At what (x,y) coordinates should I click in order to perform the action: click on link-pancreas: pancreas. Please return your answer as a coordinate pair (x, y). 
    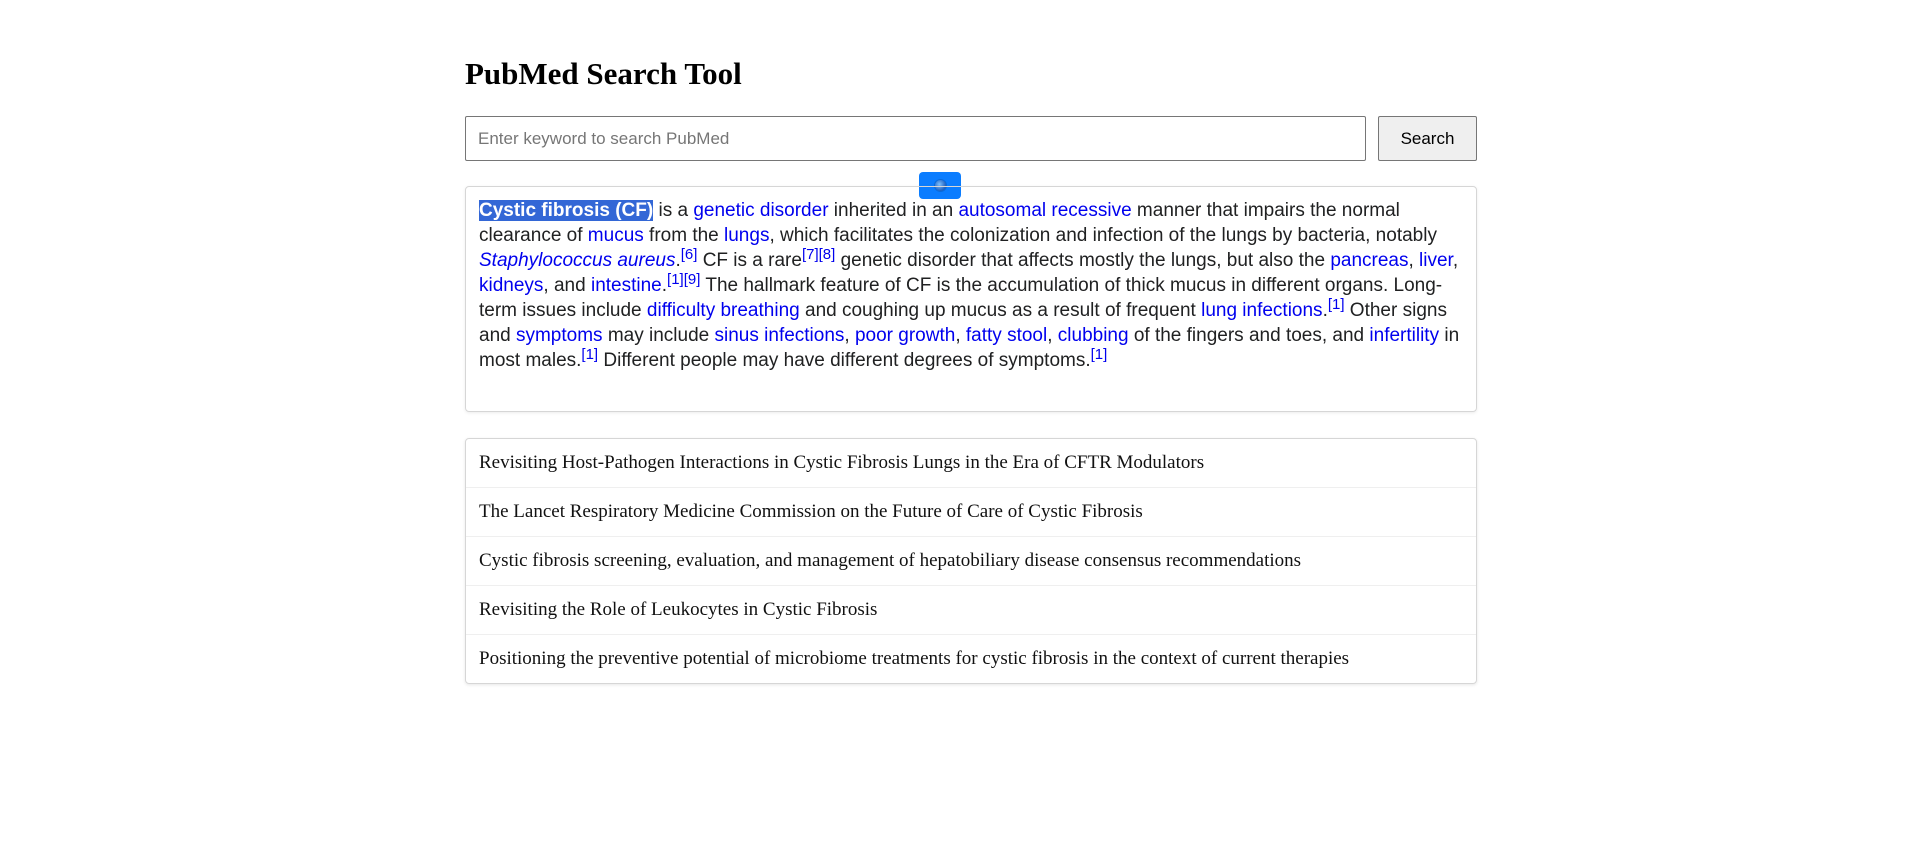
    Looking at the image, I should click on (1369, 260).